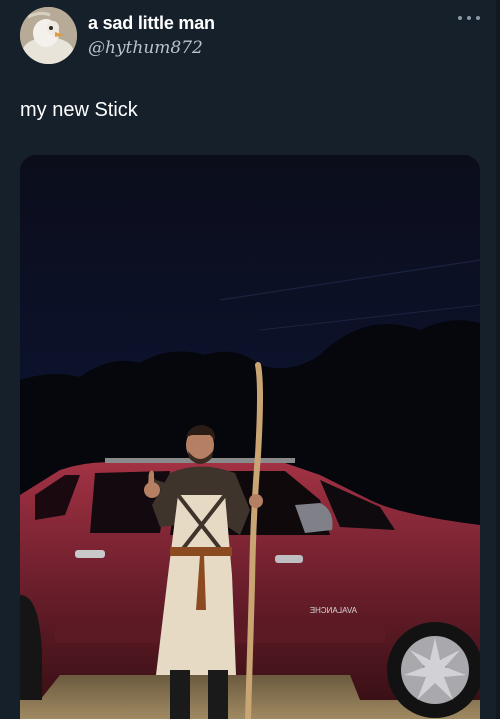 The height and width of the screenshot is (719, 500). What do you see at coordinates (145, 48) in the screenshot?
I see `user-handle: @hythum872` at bounding box center [145, 48].